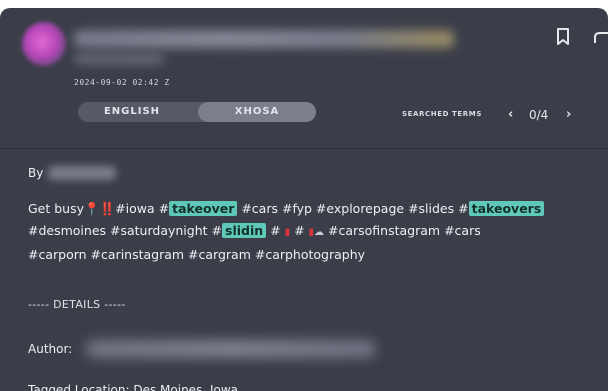 The height and width of the screenshot is (391, 608). Describe the element at coordinates (568, 114) in the screenshot. I see `next-match-button: ›` at that location.